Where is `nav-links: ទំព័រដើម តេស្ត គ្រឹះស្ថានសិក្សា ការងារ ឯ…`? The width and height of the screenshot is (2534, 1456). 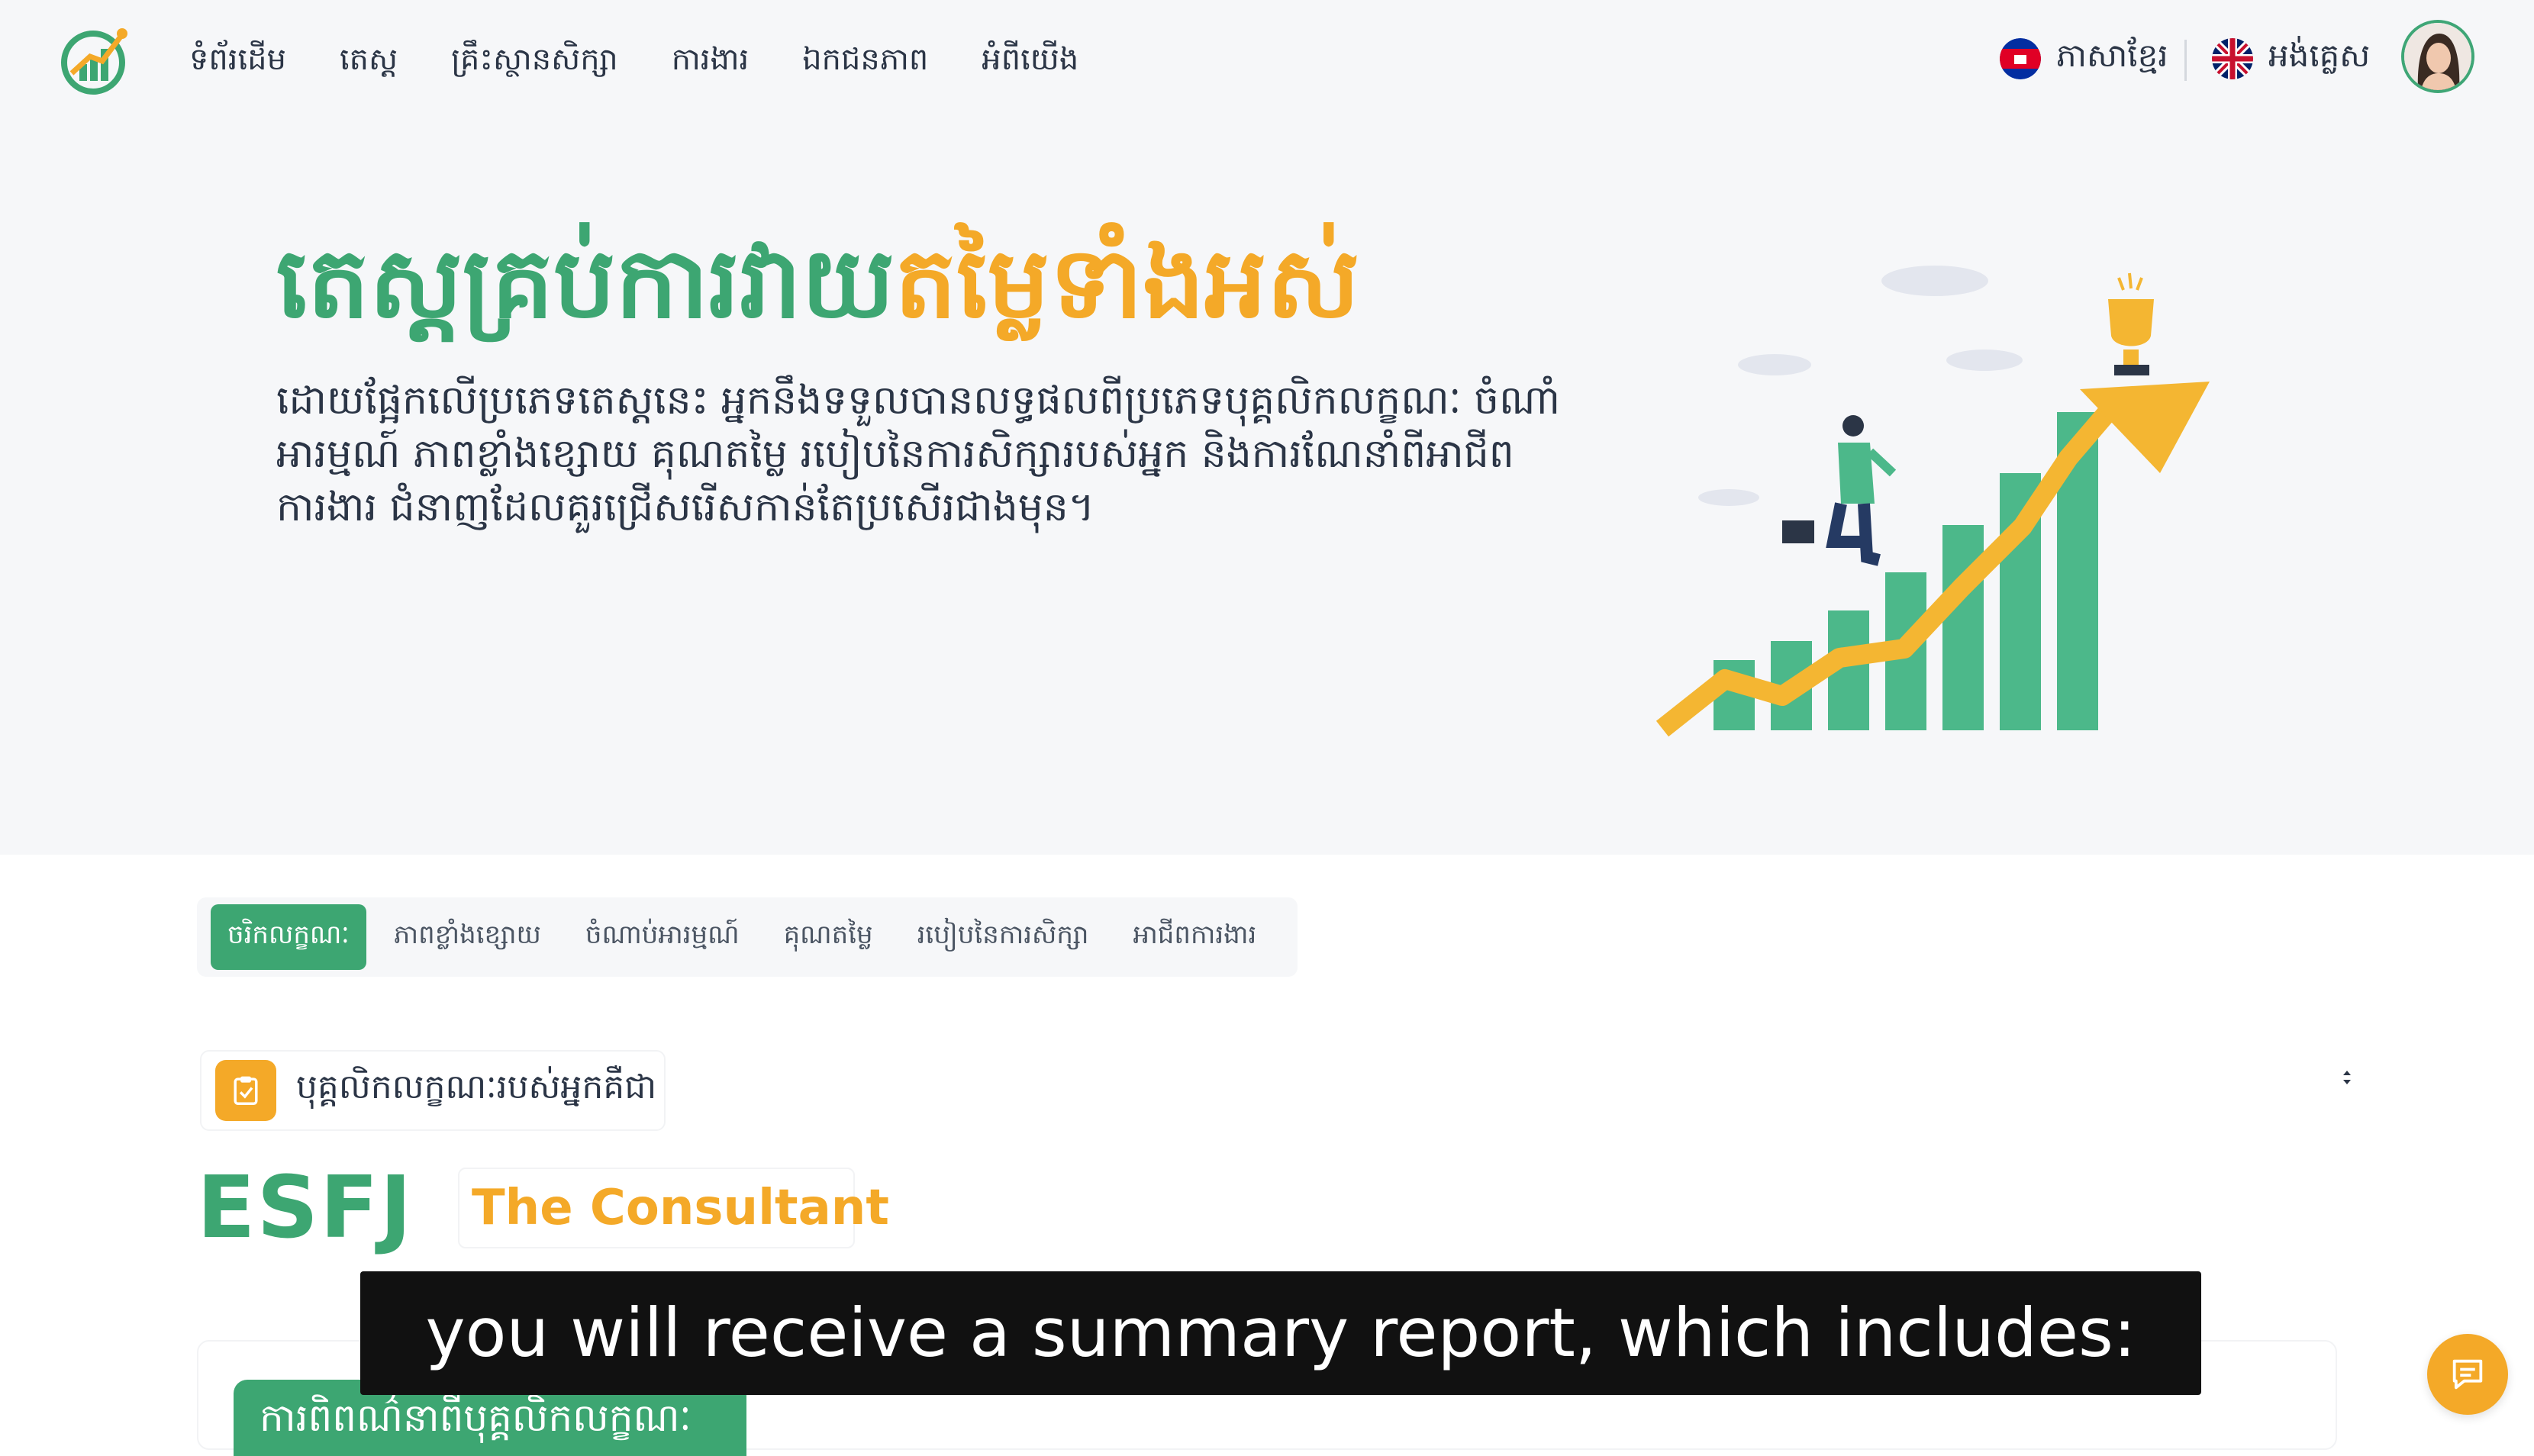
nav-links: ទំព័រដើម តេស្ត គ្រឹះស្ថានសិក្សា ការងារ ឯ… is located at coordinates (633, 62).